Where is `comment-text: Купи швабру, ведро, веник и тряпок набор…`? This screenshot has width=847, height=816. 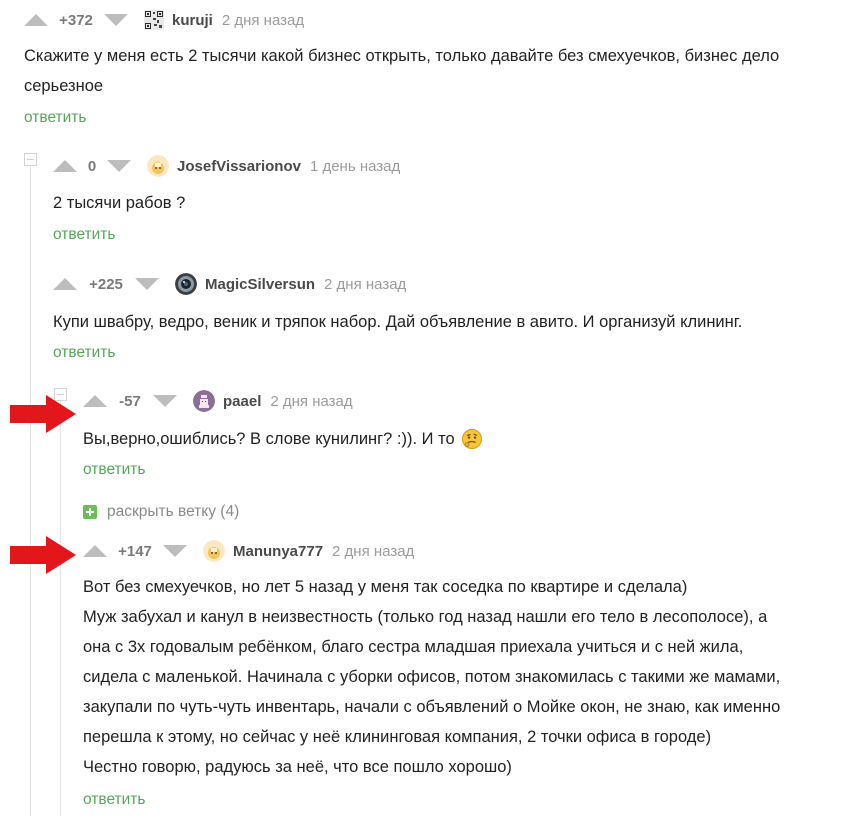
comment-text: Купи швабру, ведро, веник и тряпок набор… is located at coordinates (448, 322).